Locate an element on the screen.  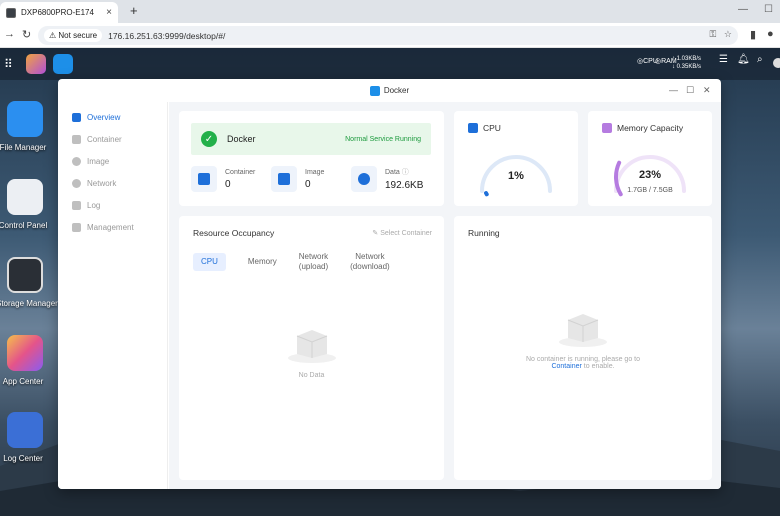
key-icon: ⚿ is located at coordinates (713, 34).